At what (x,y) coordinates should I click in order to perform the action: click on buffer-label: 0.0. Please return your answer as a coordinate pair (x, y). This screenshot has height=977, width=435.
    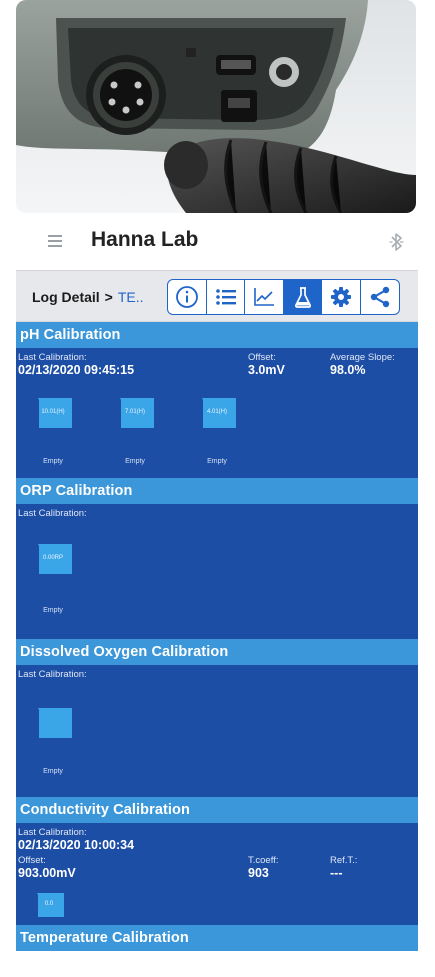
    Looking at the image, I should click on (49, 904).